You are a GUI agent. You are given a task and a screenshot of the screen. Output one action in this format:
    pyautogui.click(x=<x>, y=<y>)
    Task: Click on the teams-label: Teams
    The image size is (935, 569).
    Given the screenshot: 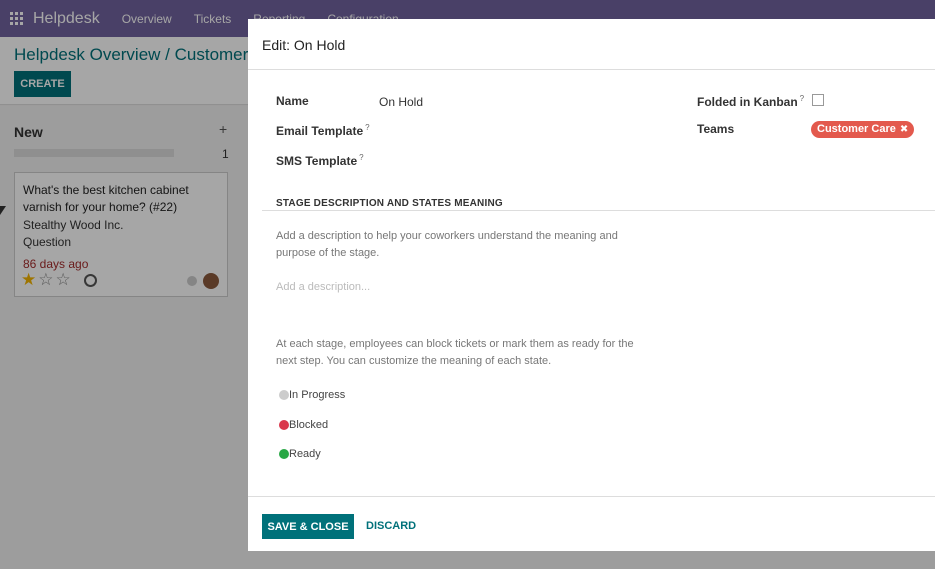 What is the action you would take?
    pyautogui.click(x=716, y=129)
    